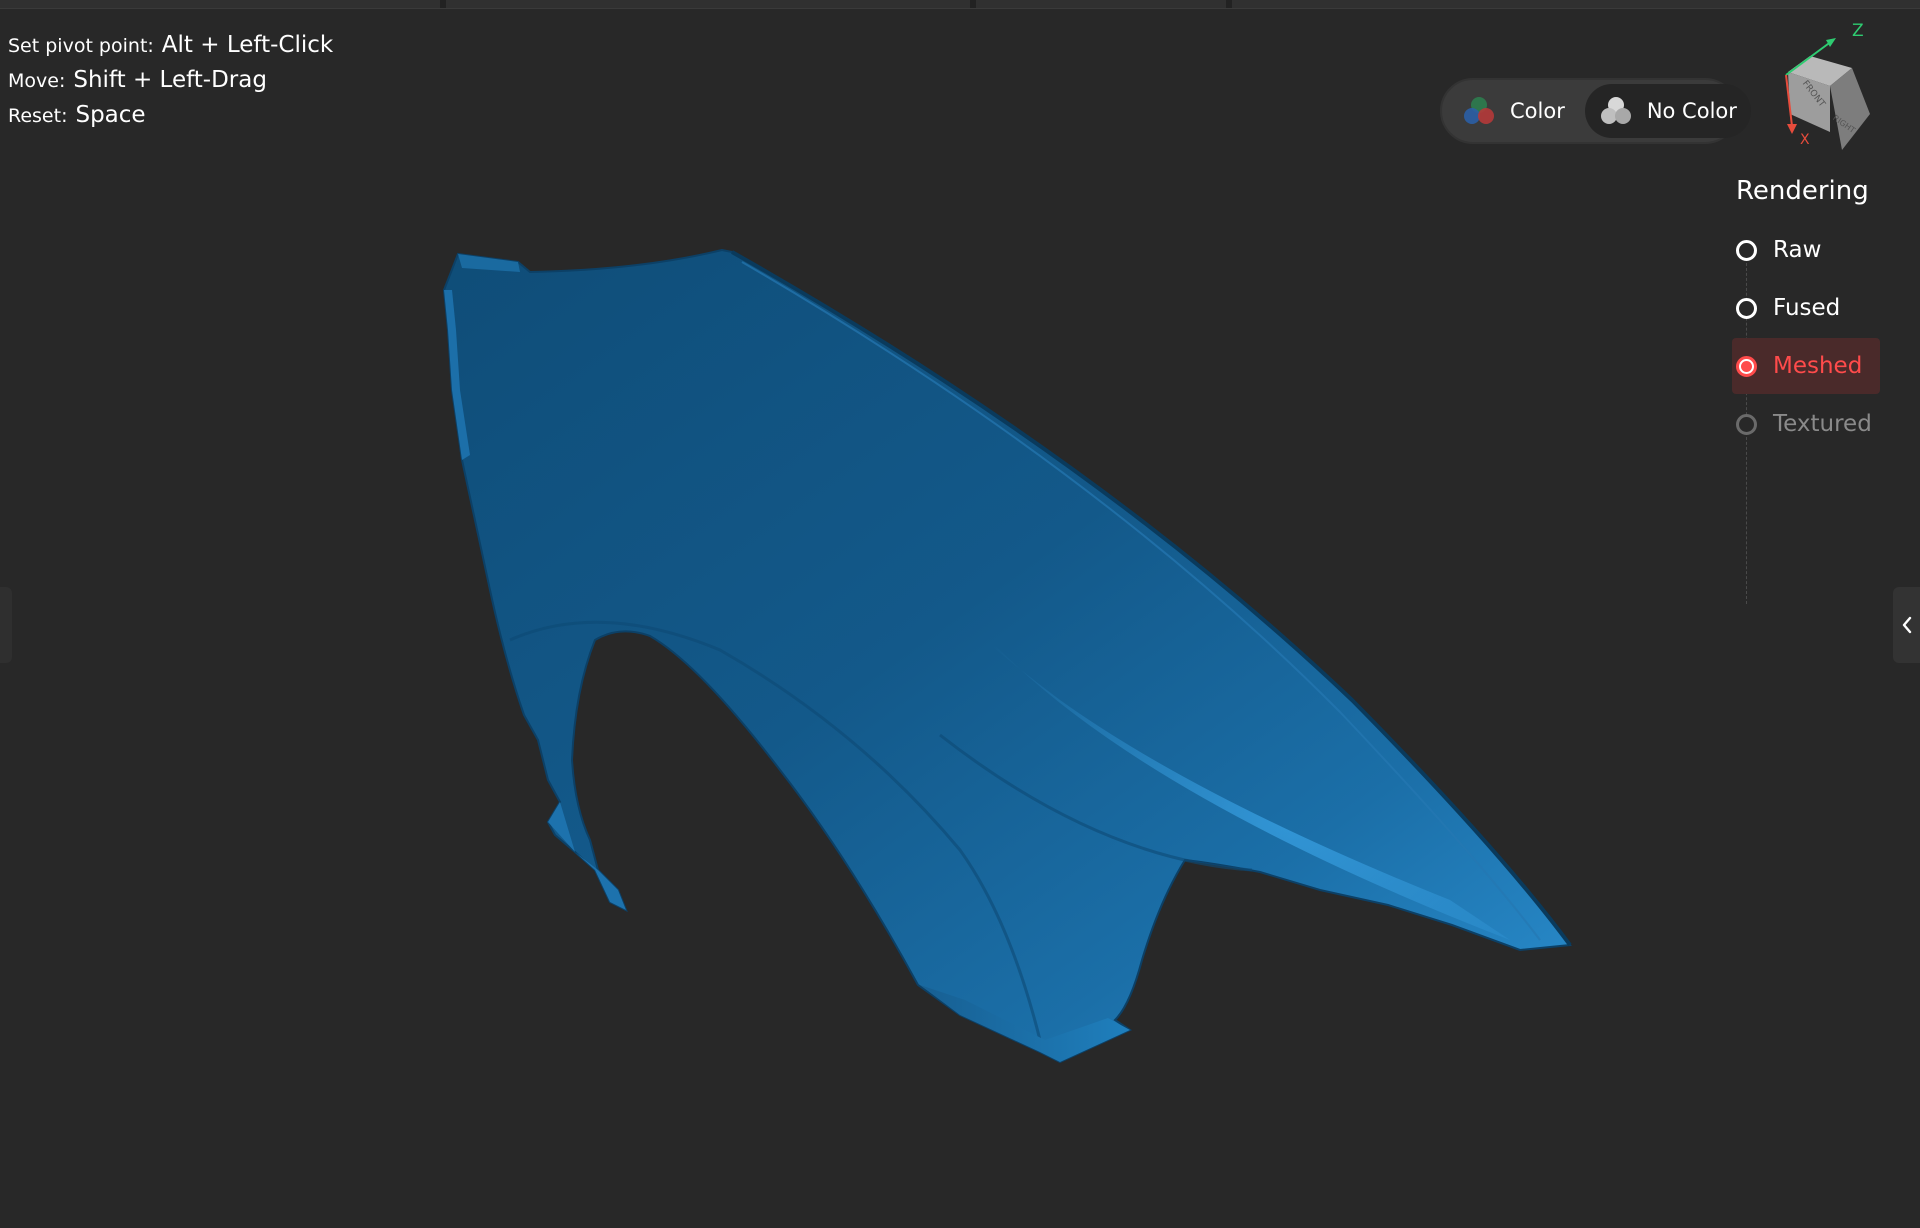 This screenshot has height=1228, width=1920. Describe the element at coordinates (1746, 366) in the screenshot. I see `radio-selected-icon` at that location.